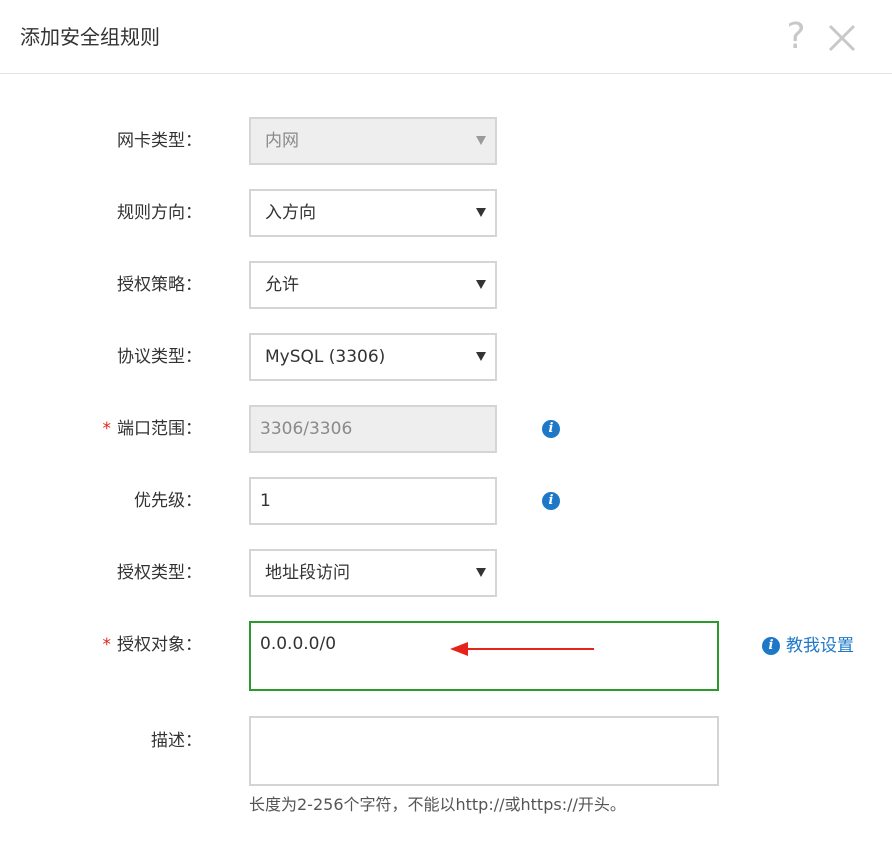  What do you see at coordinates (373, 429) in the screenshot?
I see `port-range-input: 3306/3306` at bounding box center [373, 429].